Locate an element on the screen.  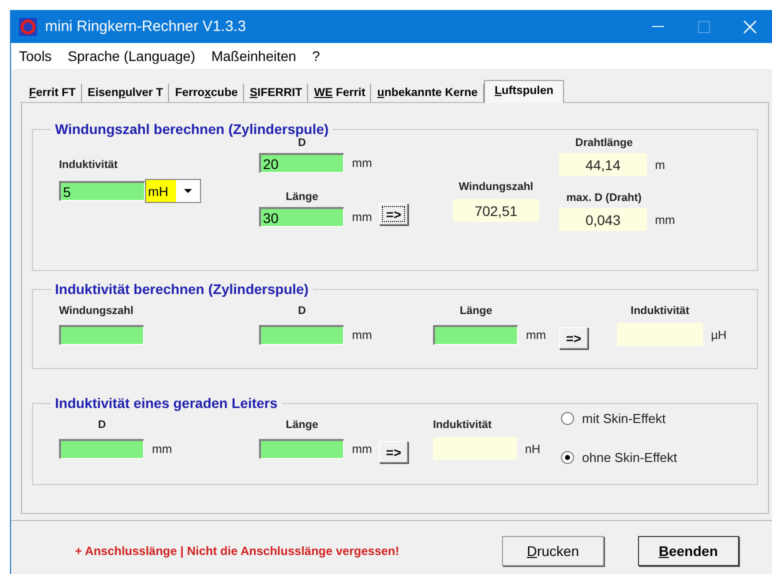
hint-text: + Anschlusslänge | Nicht die Anschlusslänge vergessen! is located at coordinates (237, 551).